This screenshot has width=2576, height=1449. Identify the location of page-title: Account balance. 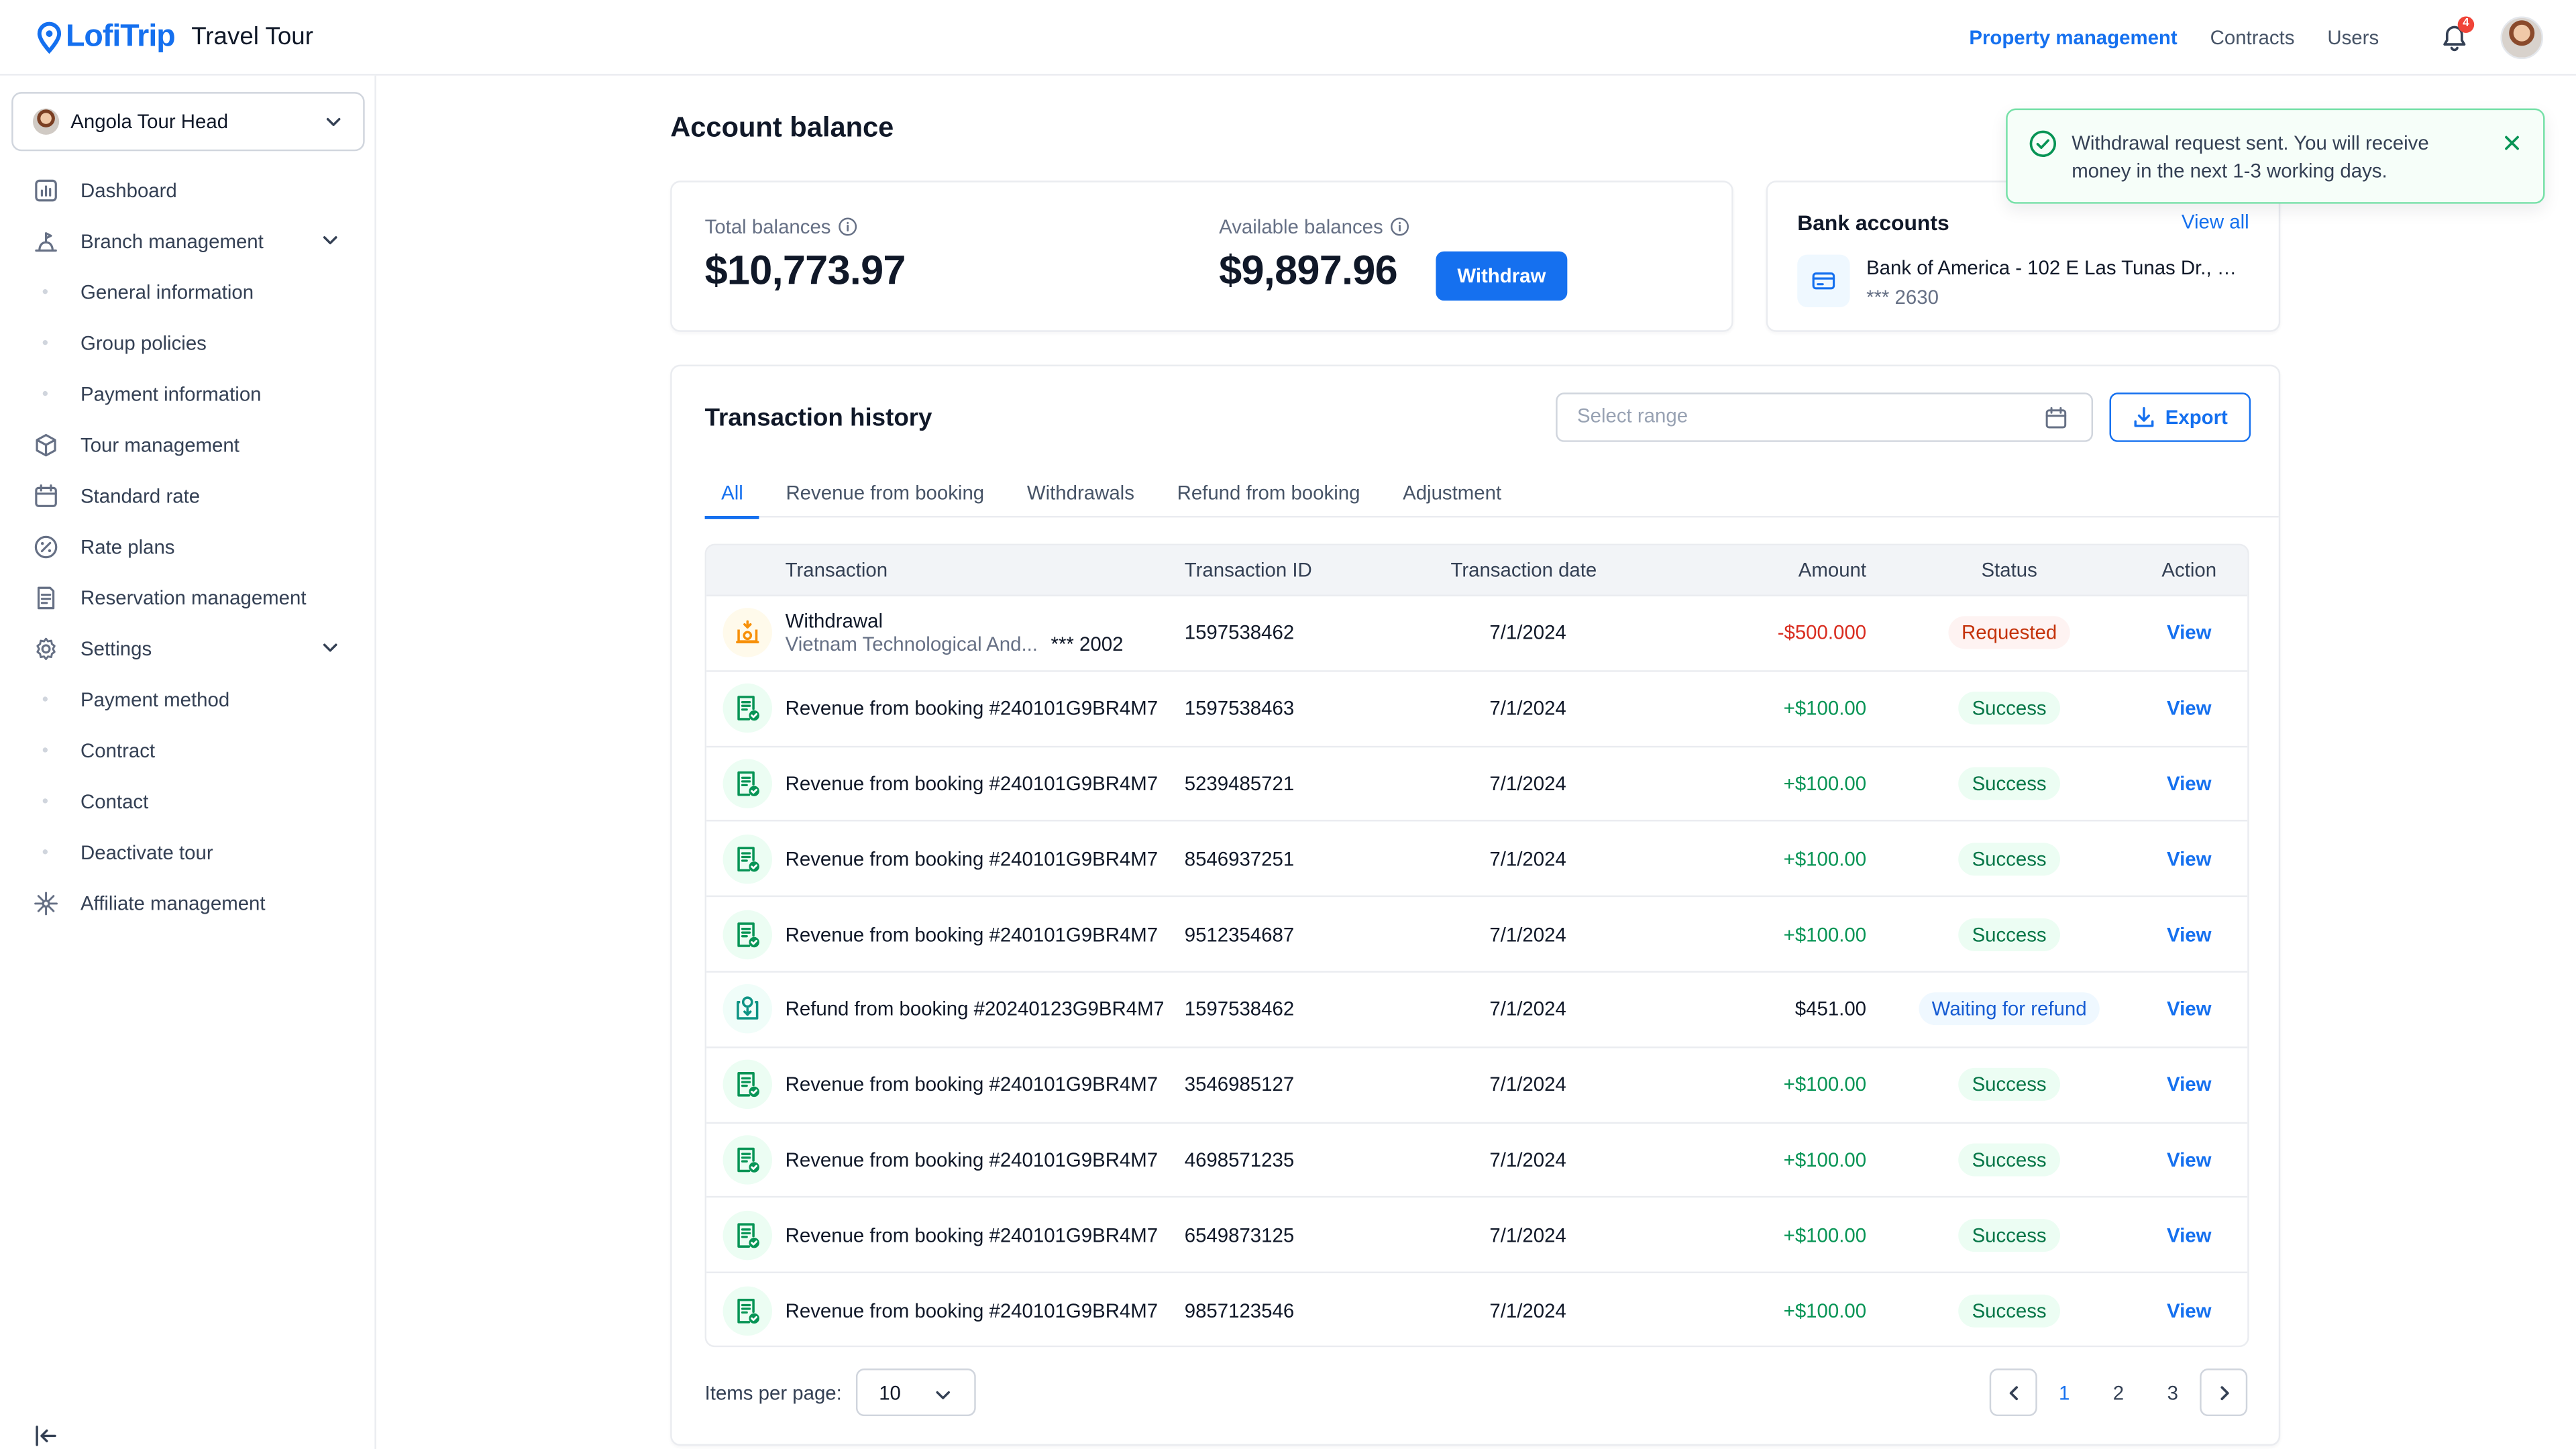
(782, 127).